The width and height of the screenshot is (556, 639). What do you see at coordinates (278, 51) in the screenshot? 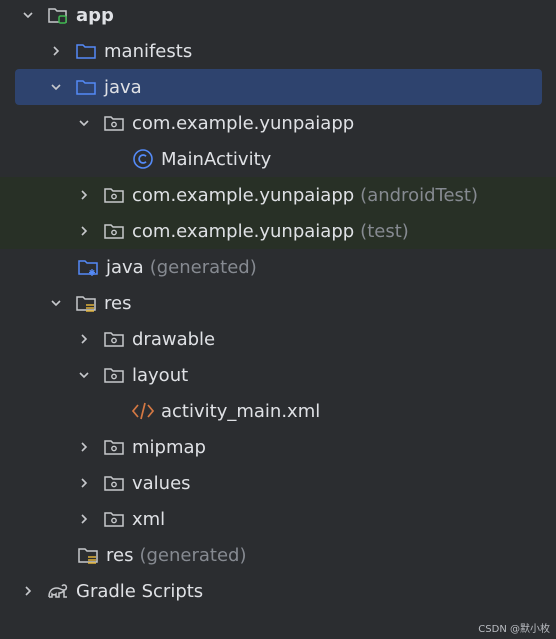
I see `tree-row-manifests: manifests` at bounding box center [278, 51].